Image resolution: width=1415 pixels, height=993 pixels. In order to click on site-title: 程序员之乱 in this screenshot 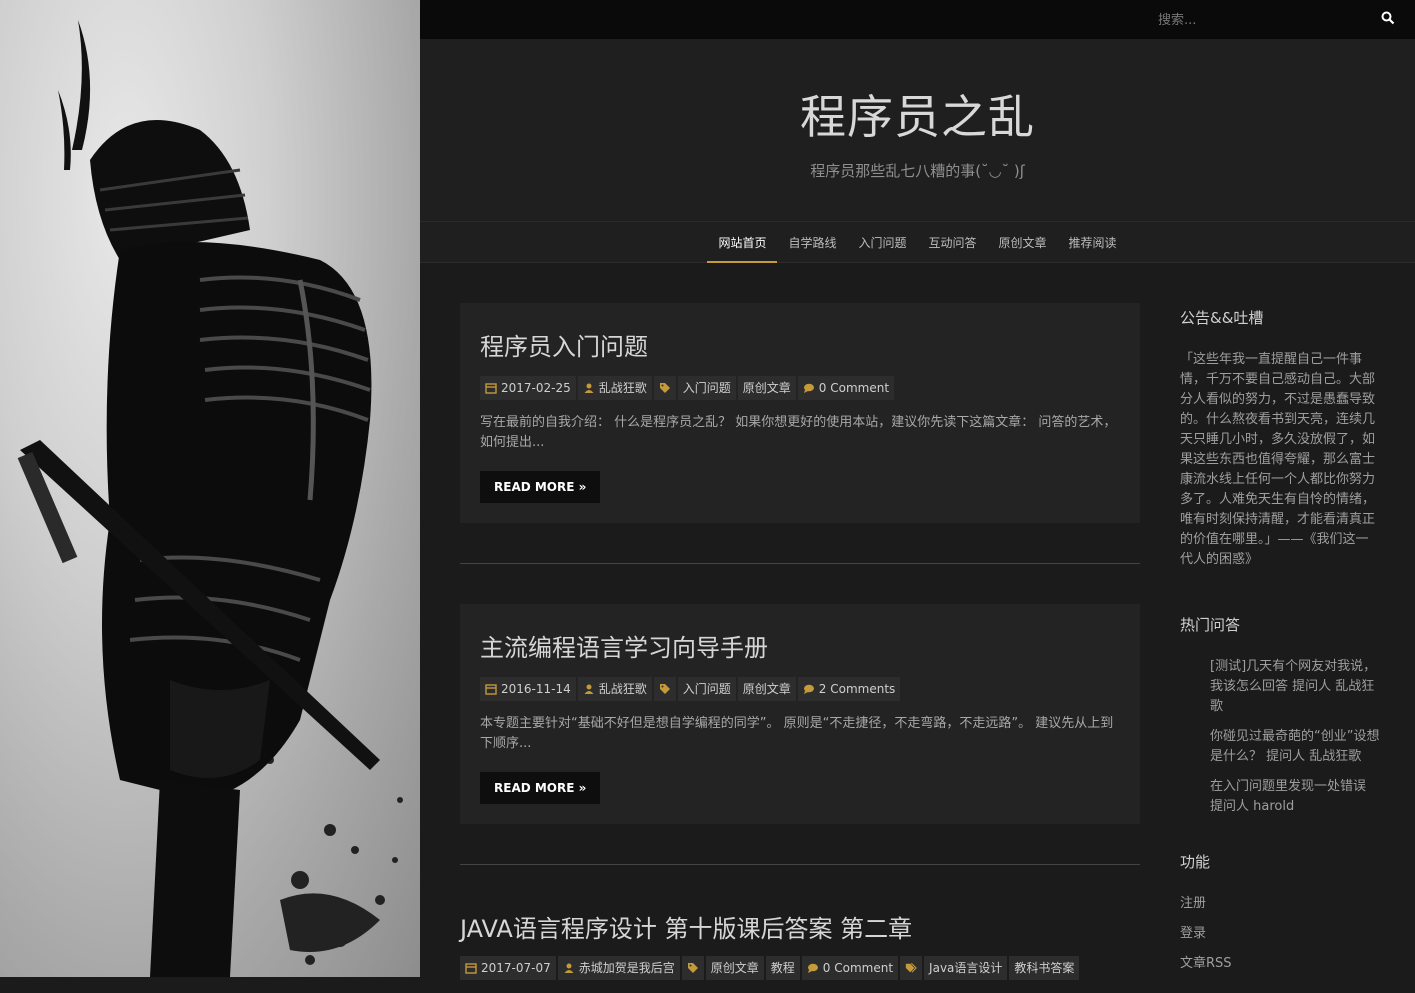, I will do `click(917, 114)`.